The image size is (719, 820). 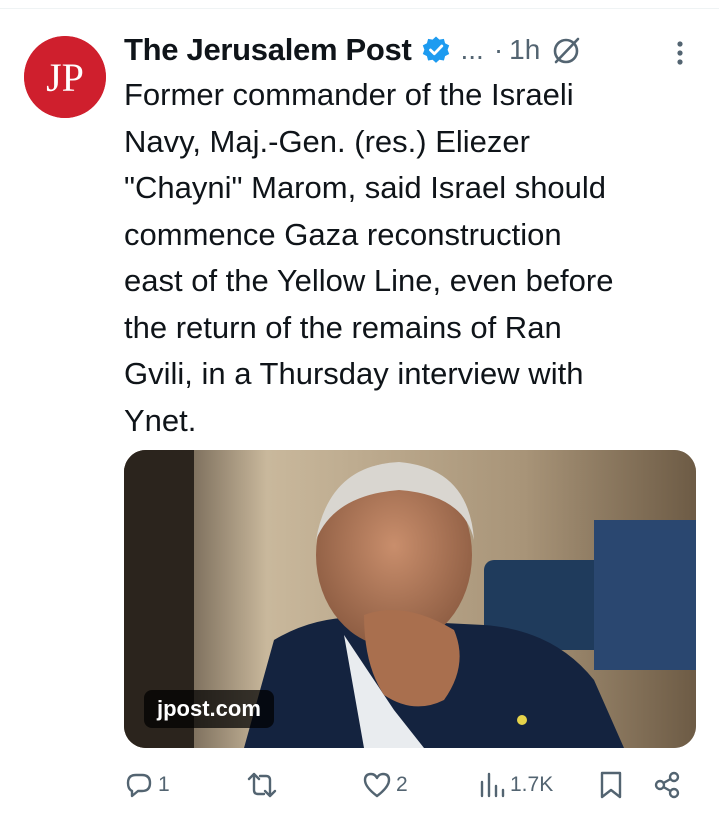 I want to click on like-button: 2, so click(x=385, y=785).